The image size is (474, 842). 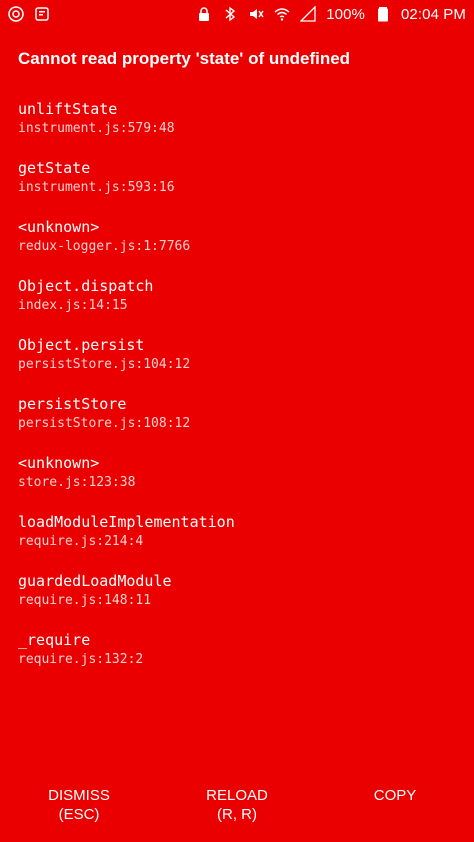 I want to click on frame-location: persistStore.js:108:12, so click(x=104, y=423).